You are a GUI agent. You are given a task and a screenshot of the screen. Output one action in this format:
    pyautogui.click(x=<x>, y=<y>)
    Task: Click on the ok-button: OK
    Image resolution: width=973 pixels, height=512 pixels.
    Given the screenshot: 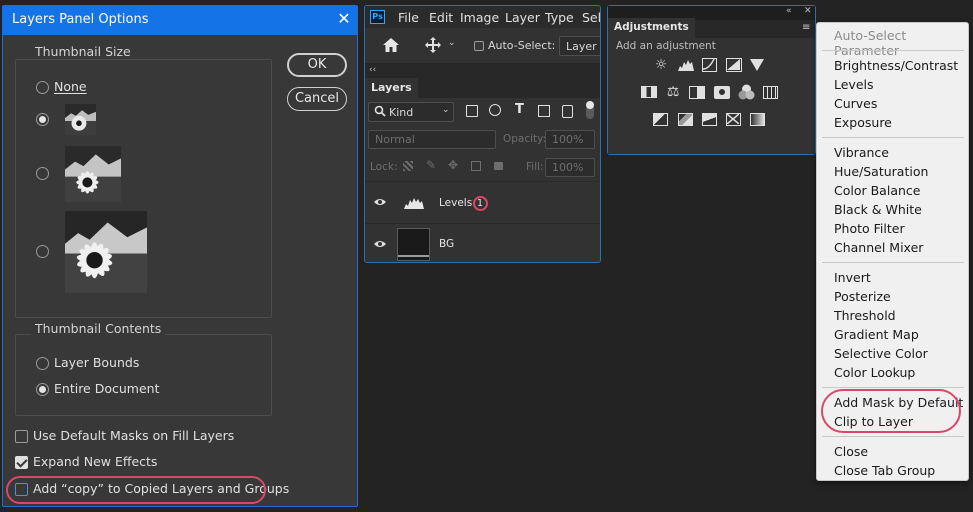 What is the action you would take?
    pyautogui.click(x=317, y=65)
    